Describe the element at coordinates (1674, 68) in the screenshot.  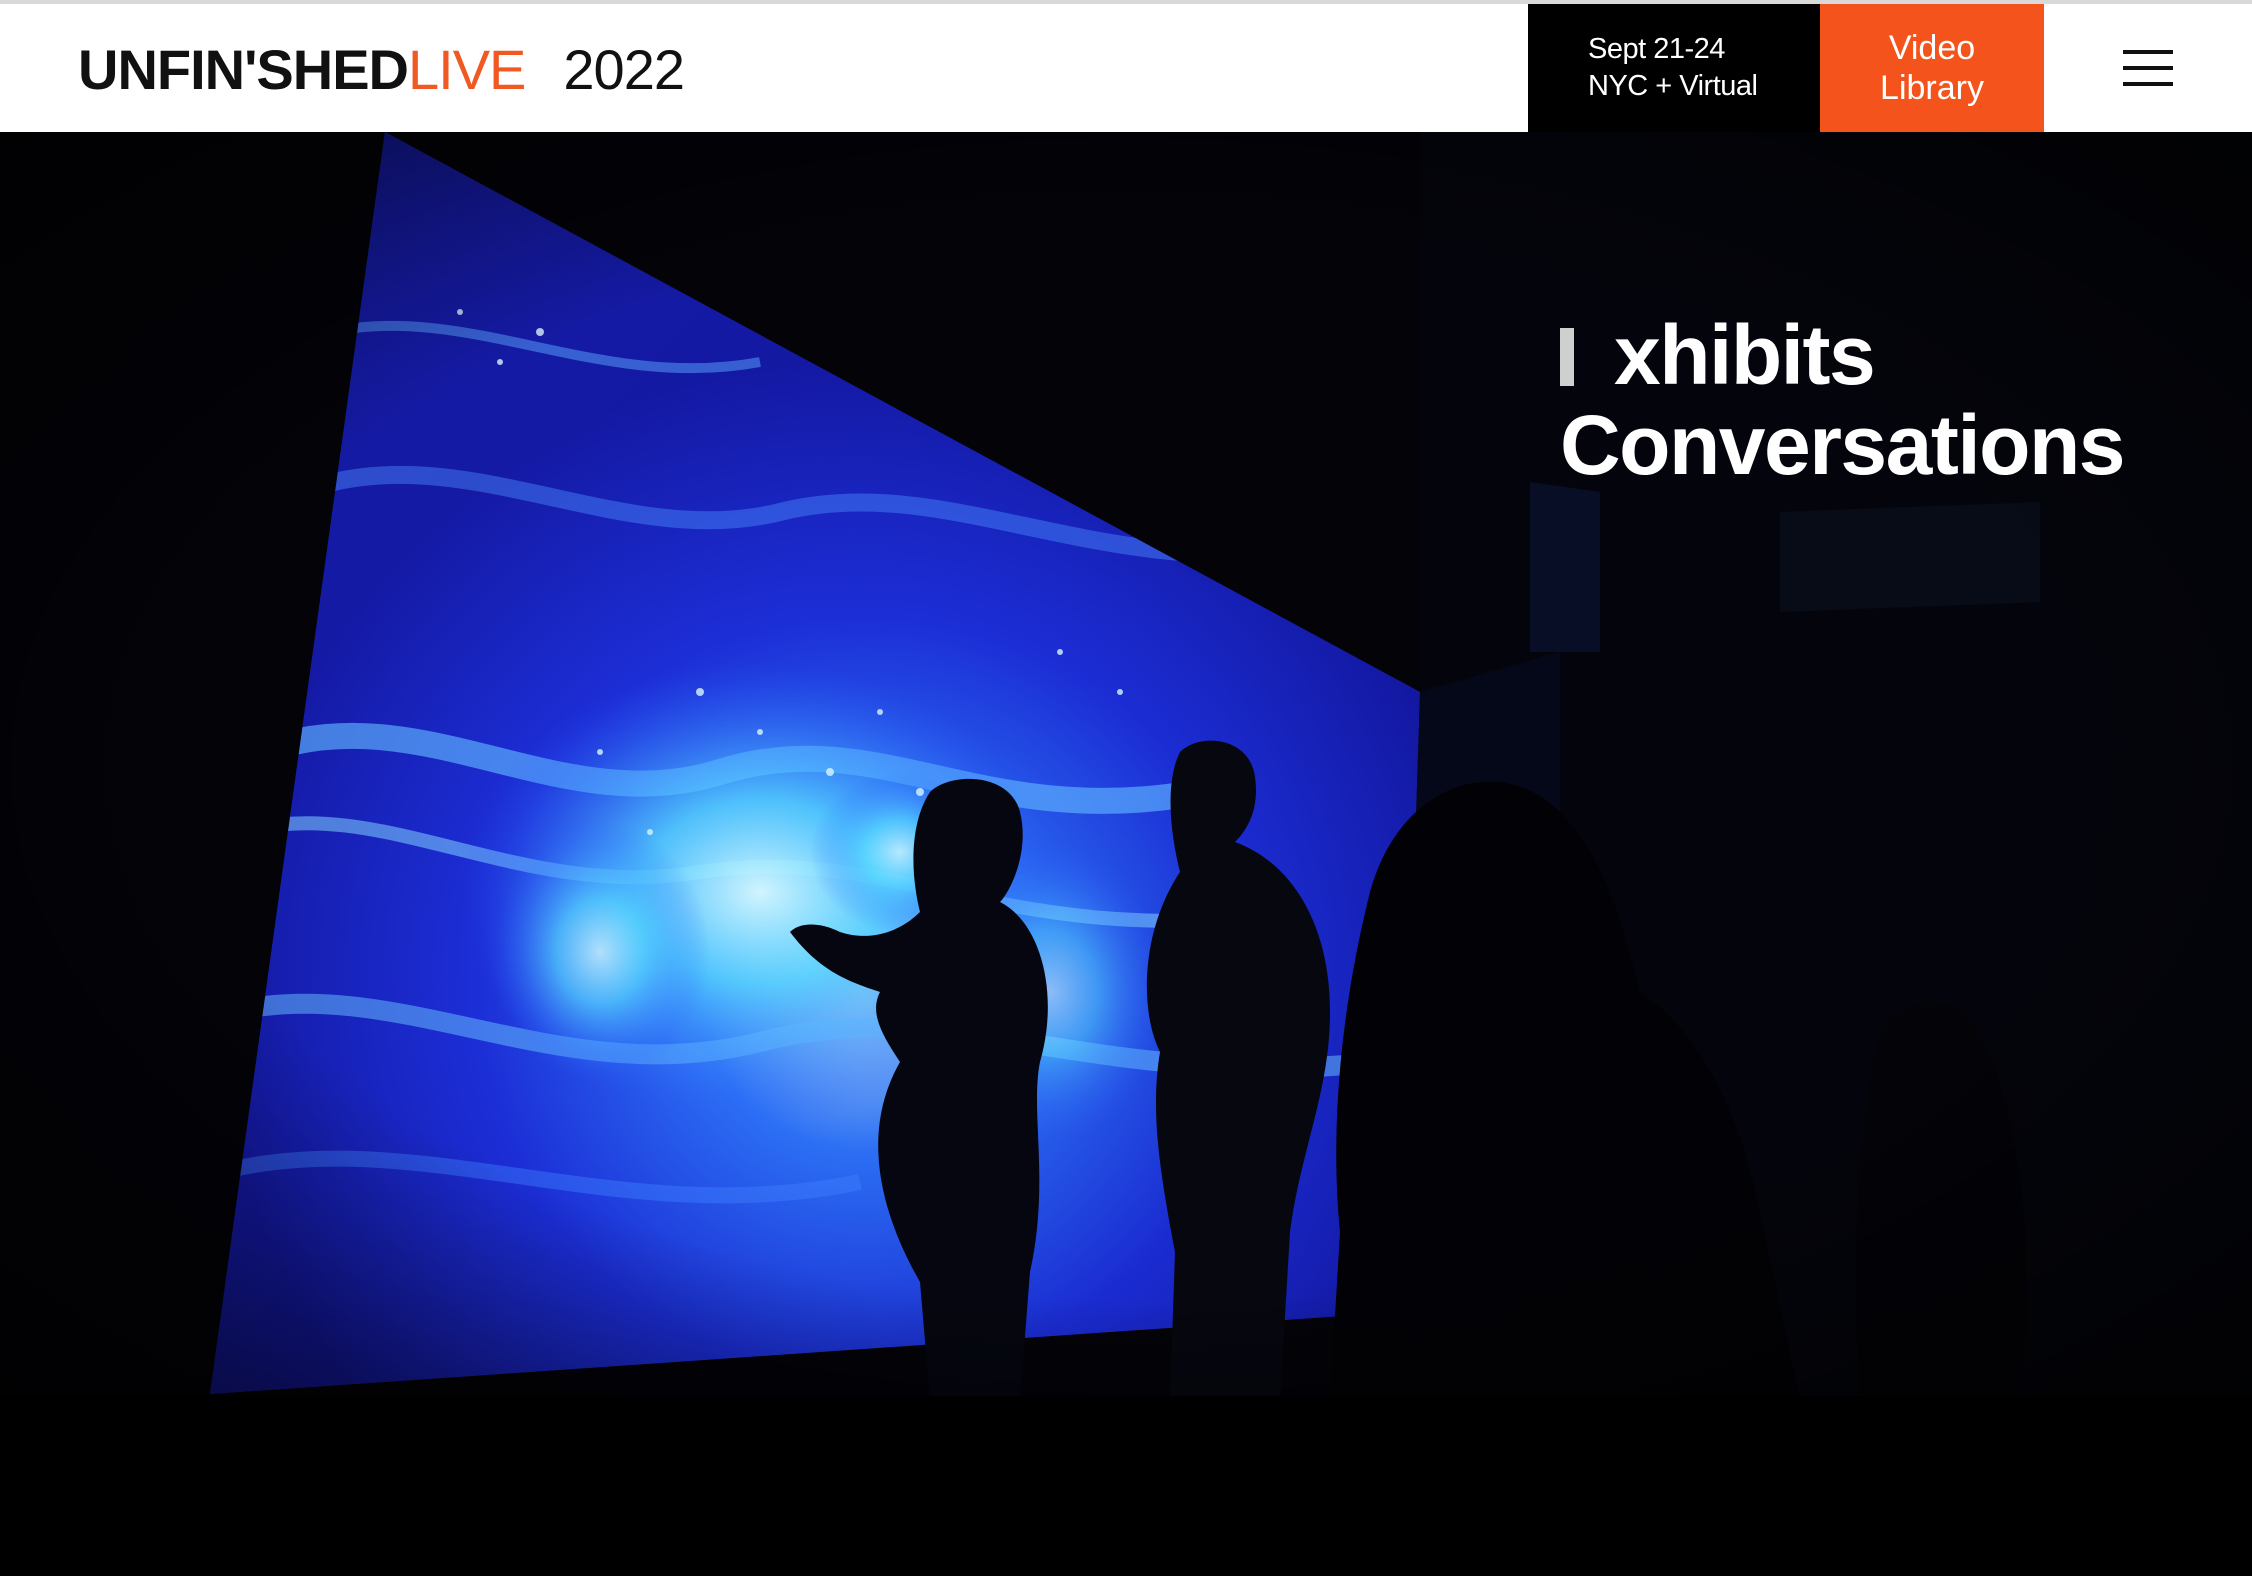
I see `event-info: Sept 21-24 NYC + Virtual` at that location.